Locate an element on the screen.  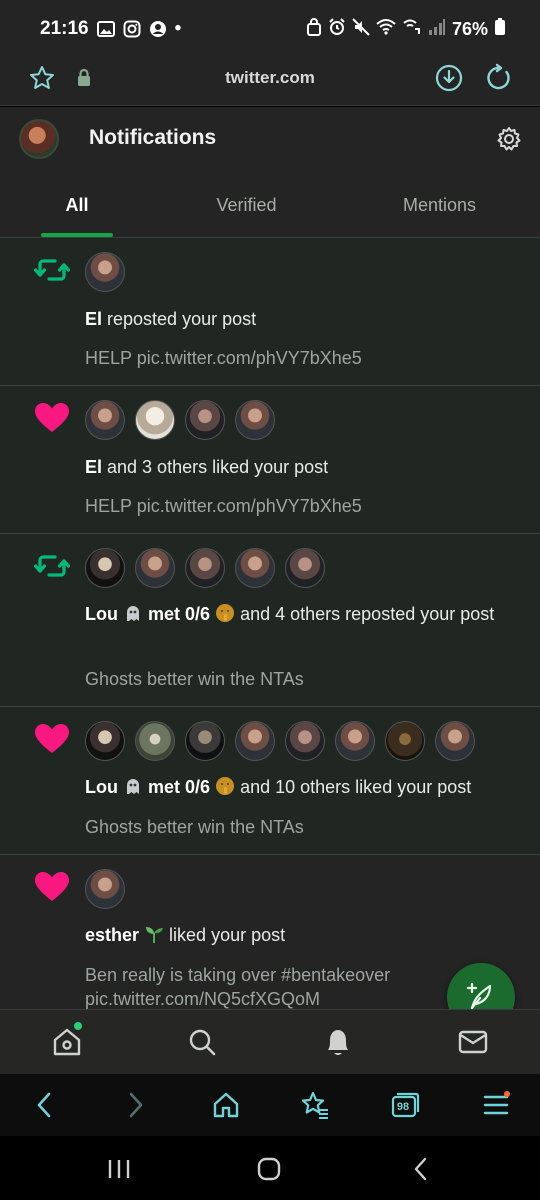
browser-home-icon is located at coordinates (226, 1105).